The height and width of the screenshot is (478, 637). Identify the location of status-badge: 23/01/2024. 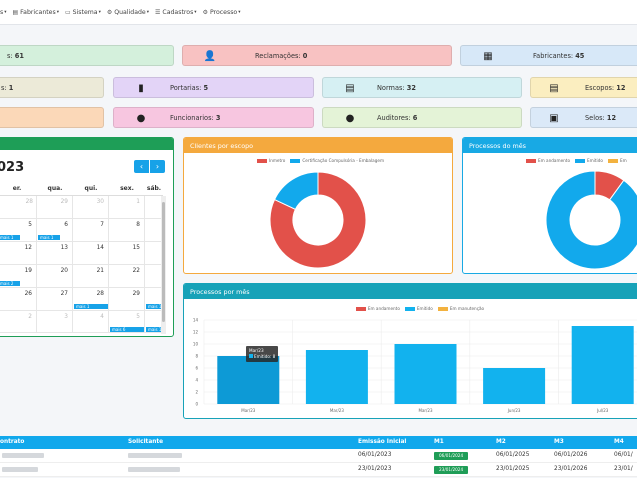
(451, 470).